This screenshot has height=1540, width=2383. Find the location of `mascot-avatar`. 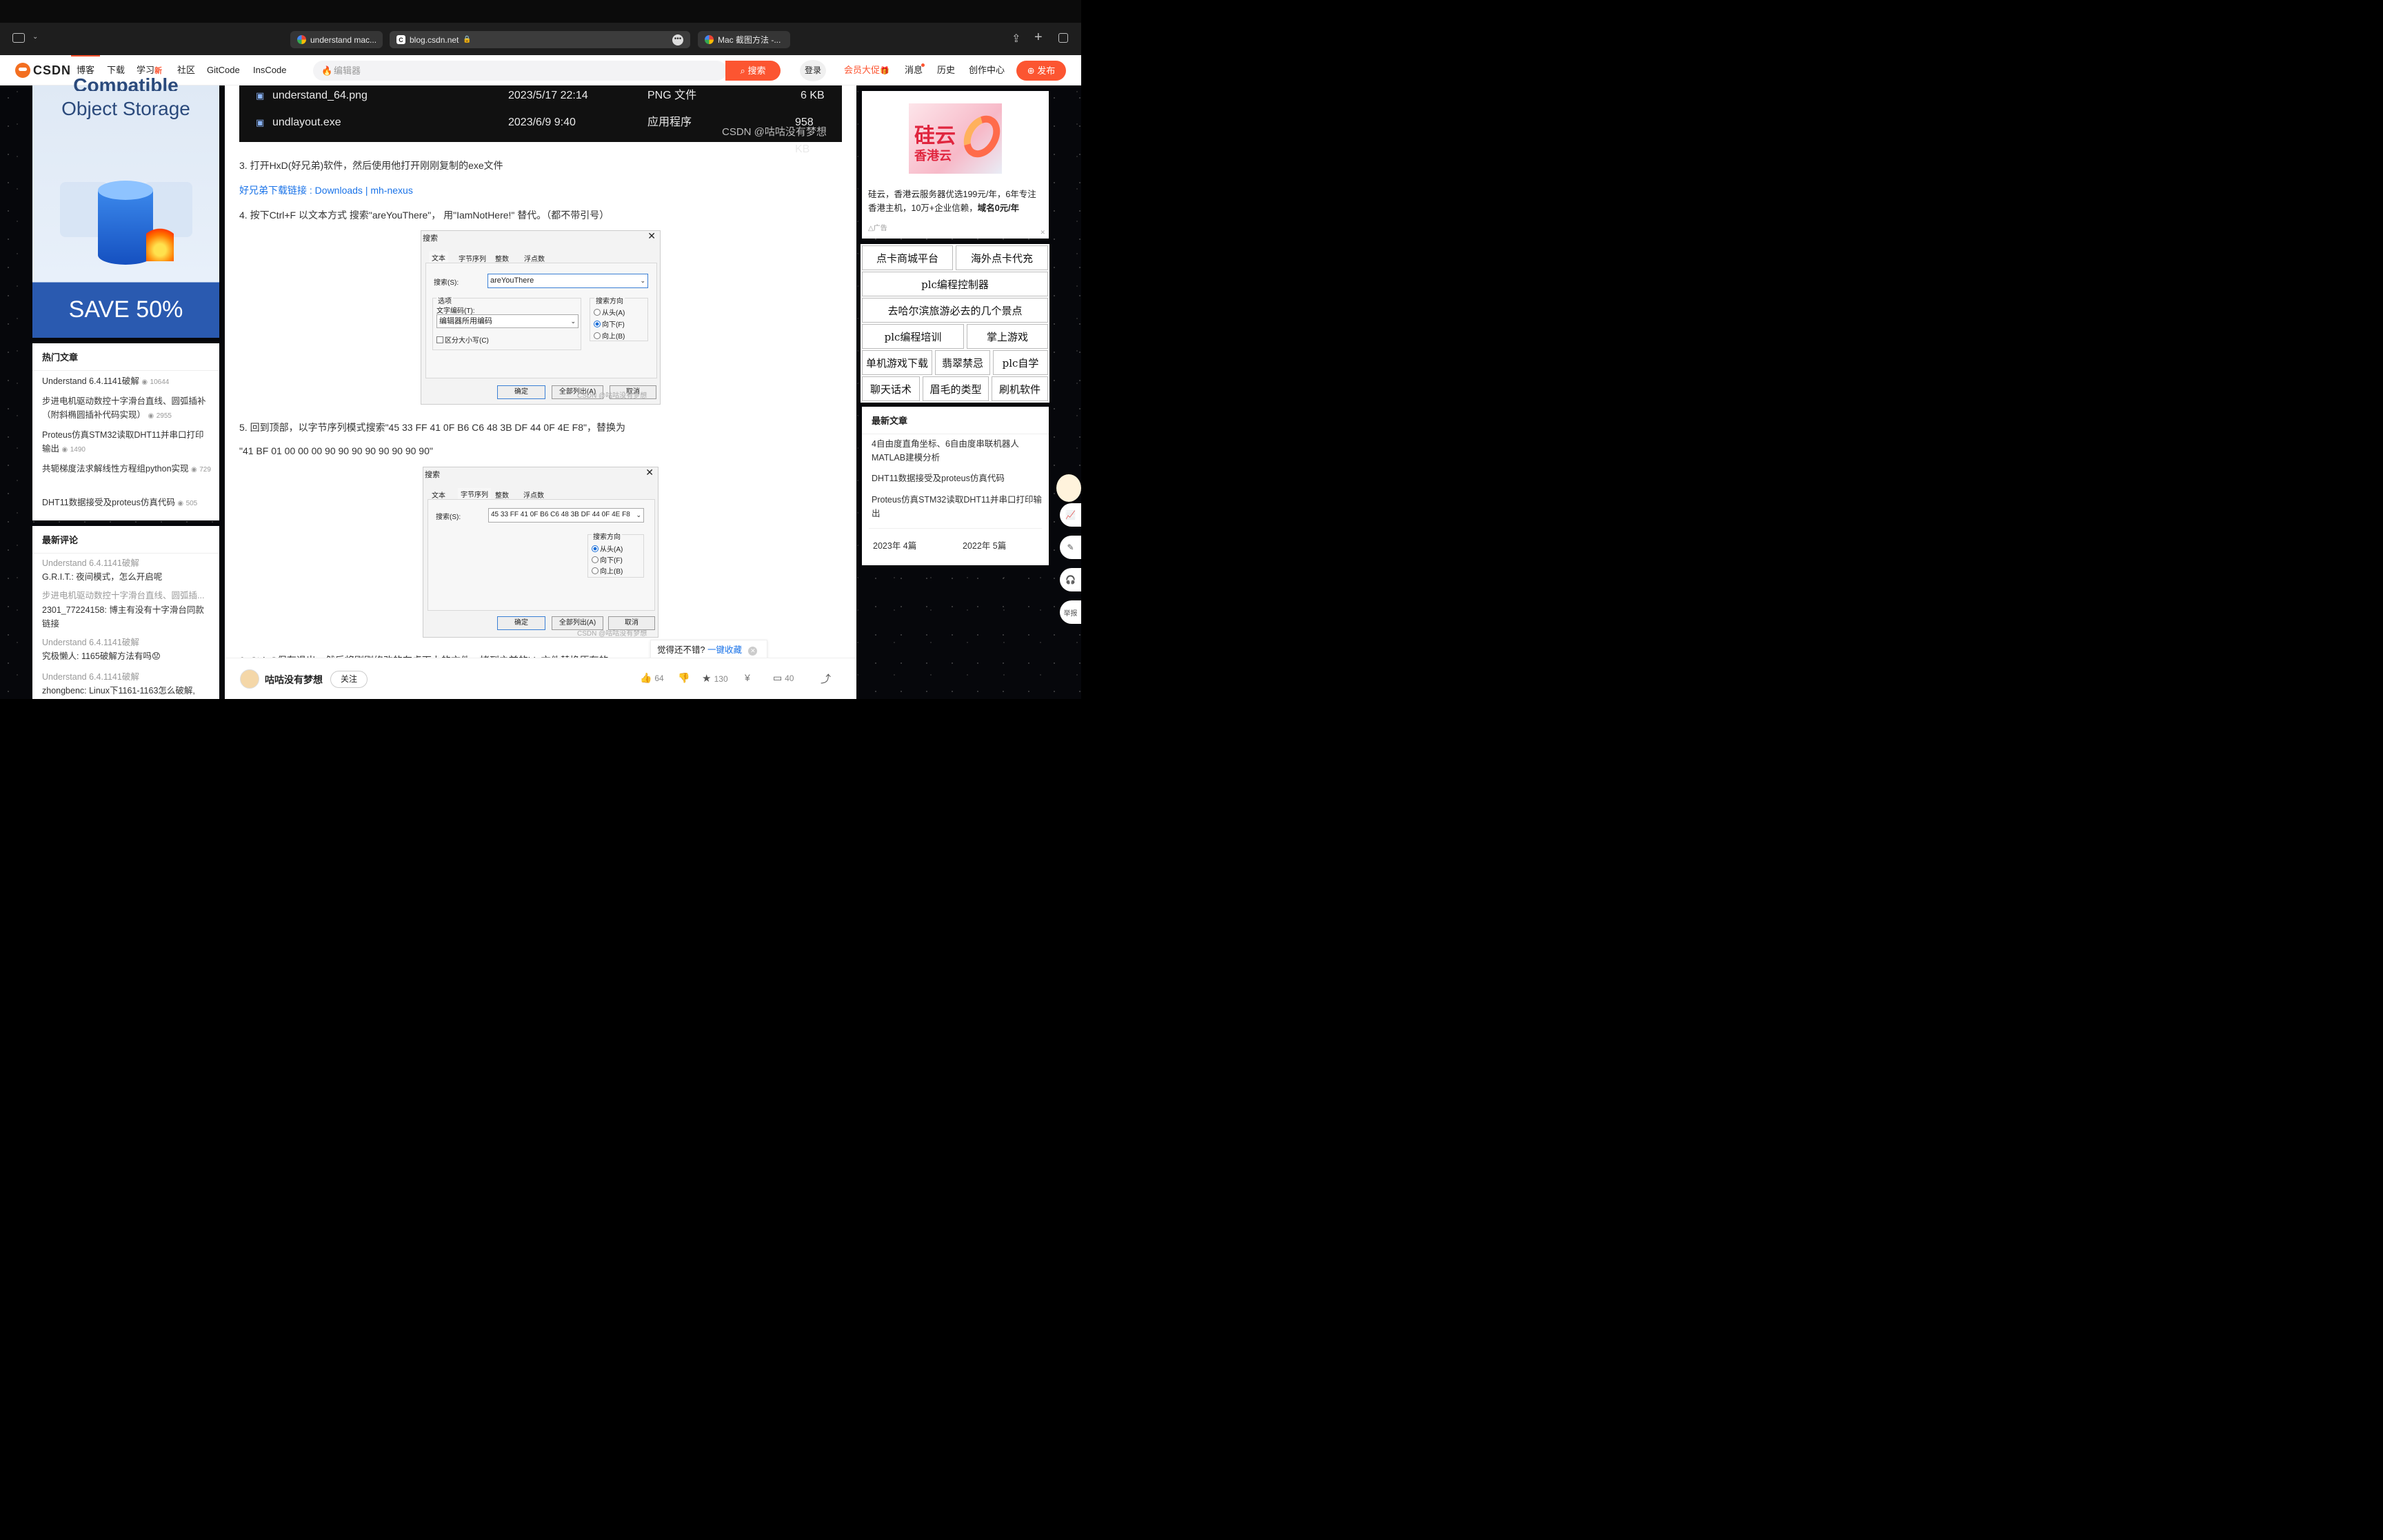

mascot-avatar is located at coordinates (1068, 488).